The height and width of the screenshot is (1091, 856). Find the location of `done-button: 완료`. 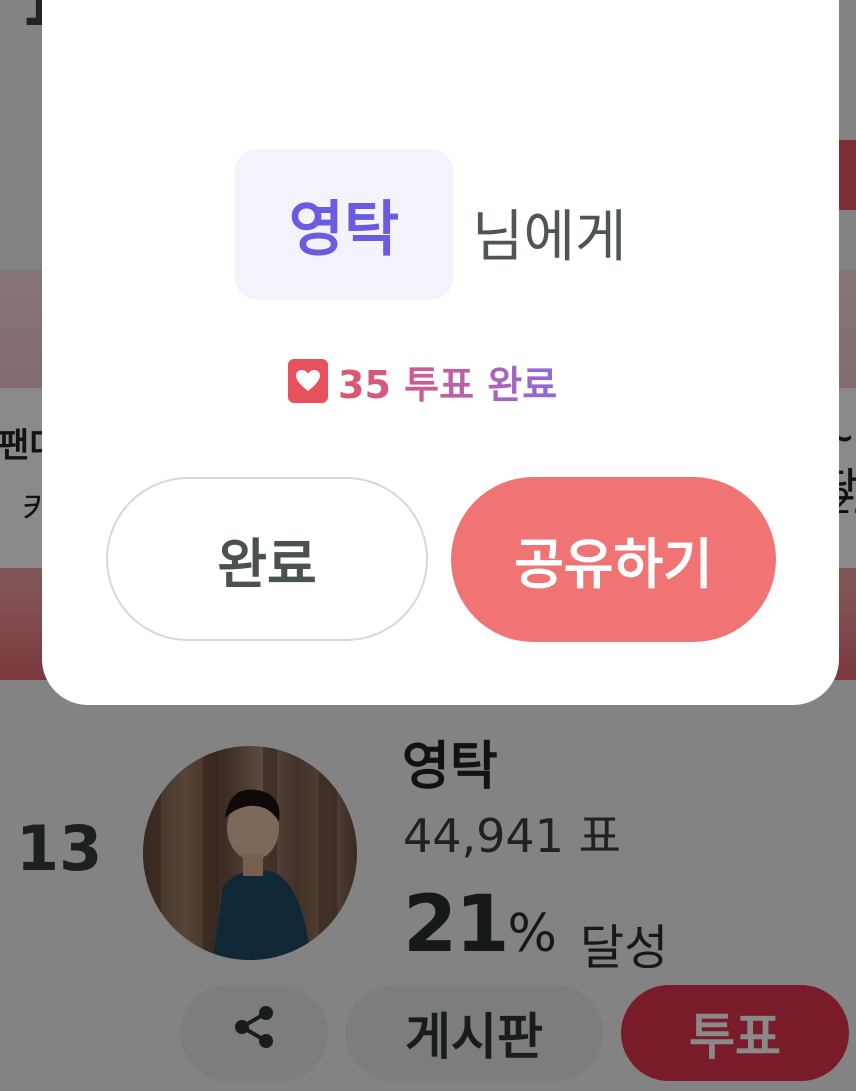

done-button: 완료 is located at coordinates (267, 559).